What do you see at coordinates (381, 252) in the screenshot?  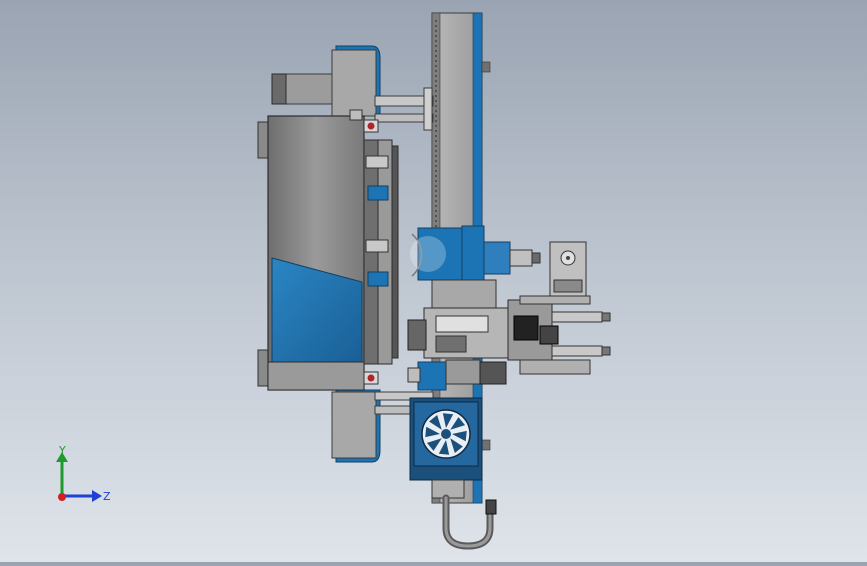 I see `side-plates` at bounding box center [381, 252].